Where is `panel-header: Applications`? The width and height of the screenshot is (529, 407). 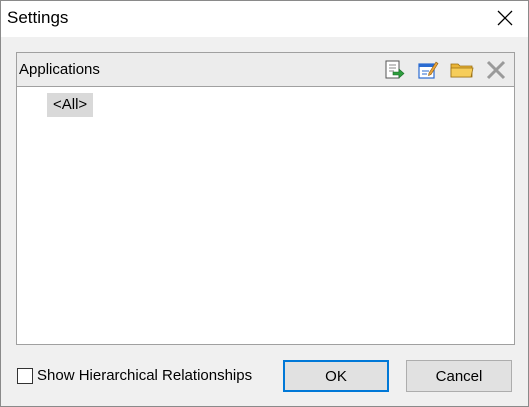
panel-header: Applications is located at coordinates (265, 70).